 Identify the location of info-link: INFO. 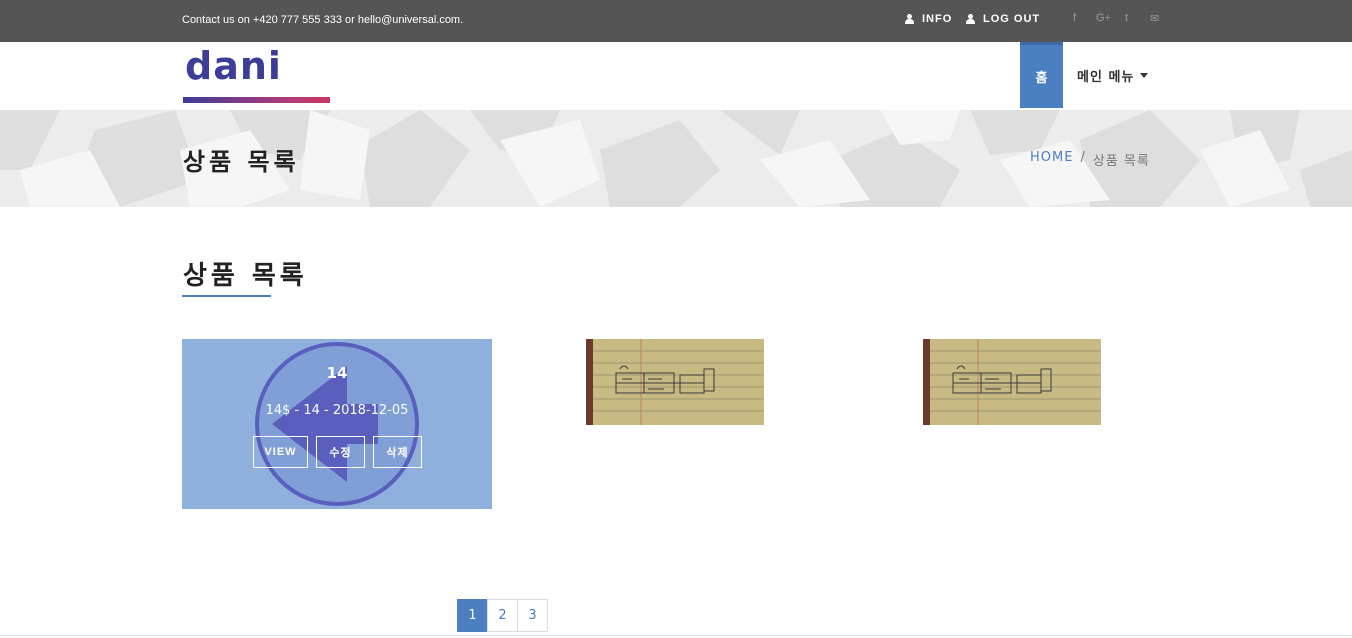
(928, 19).